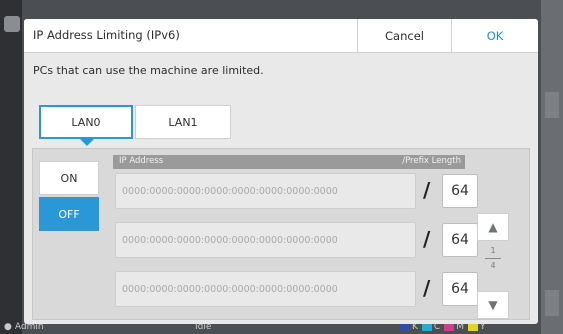 Image resolution: width=563 pixels, height=334 pixels. What do you see at coordinates (183, 122) in the screenshot?
I see `tab-lan1: LAN1` at bounding box center [183, 122].